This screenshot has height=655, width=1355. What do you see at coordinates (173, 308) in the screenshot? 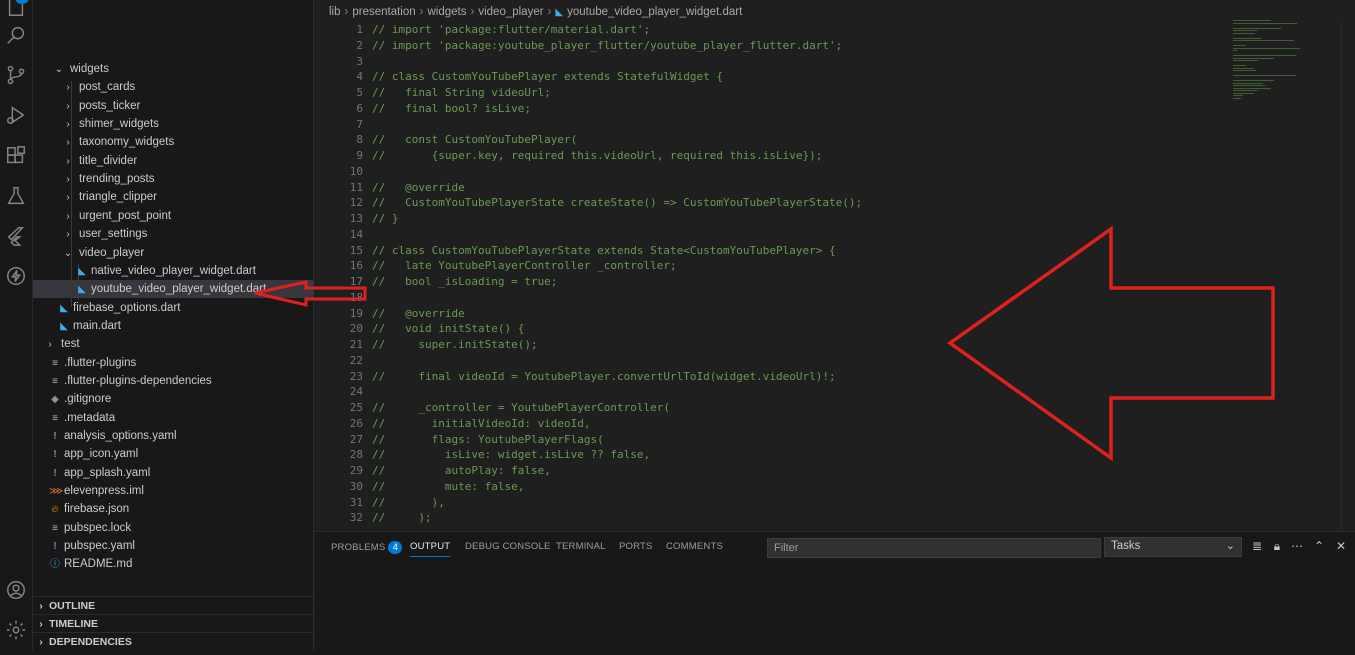
I see `file-item: ◣ firebase_options.dart` at bounding box center [173, 308].